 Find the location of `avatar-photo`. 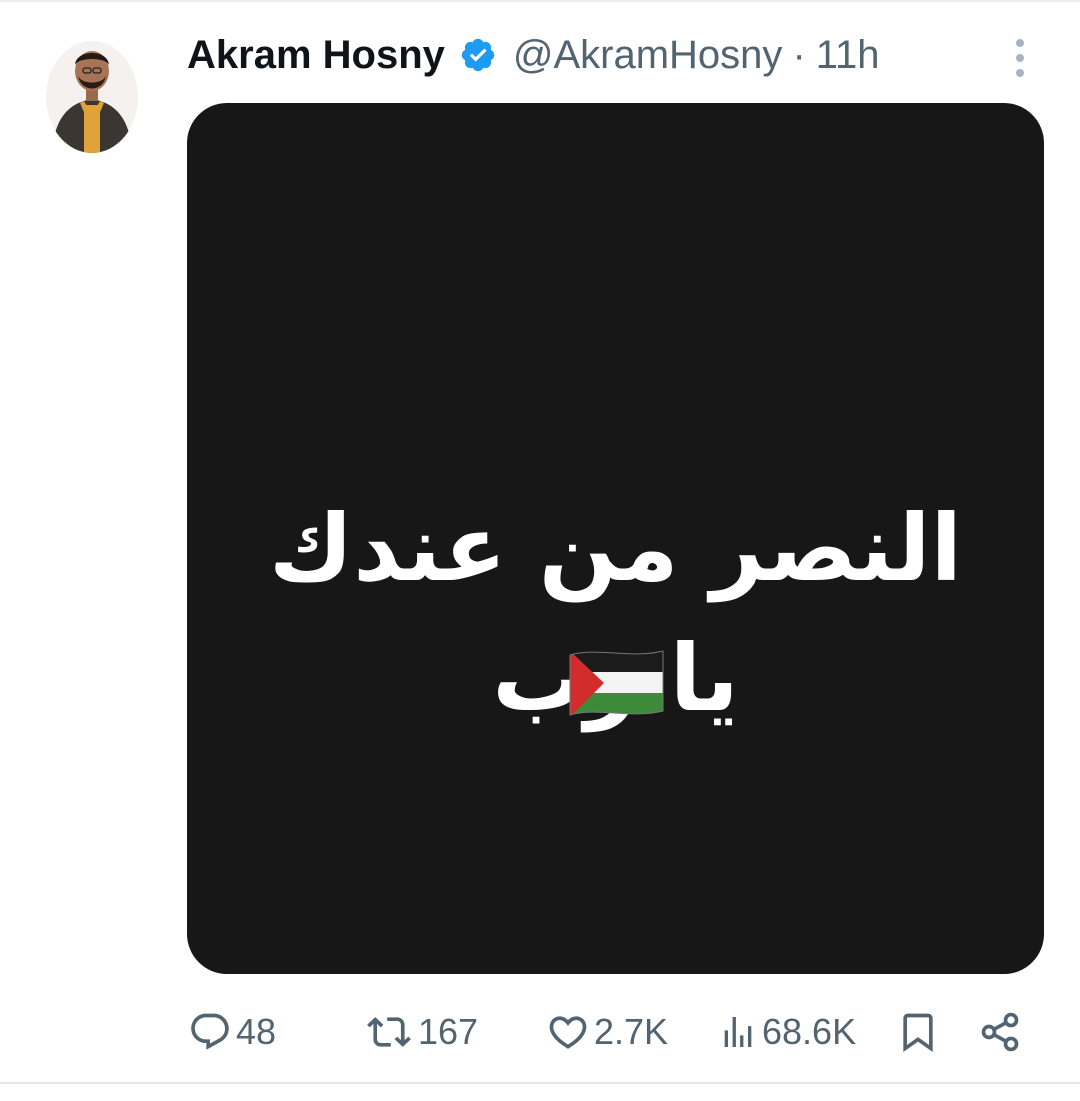

avatar-photo is located at coordinates (92, 97).